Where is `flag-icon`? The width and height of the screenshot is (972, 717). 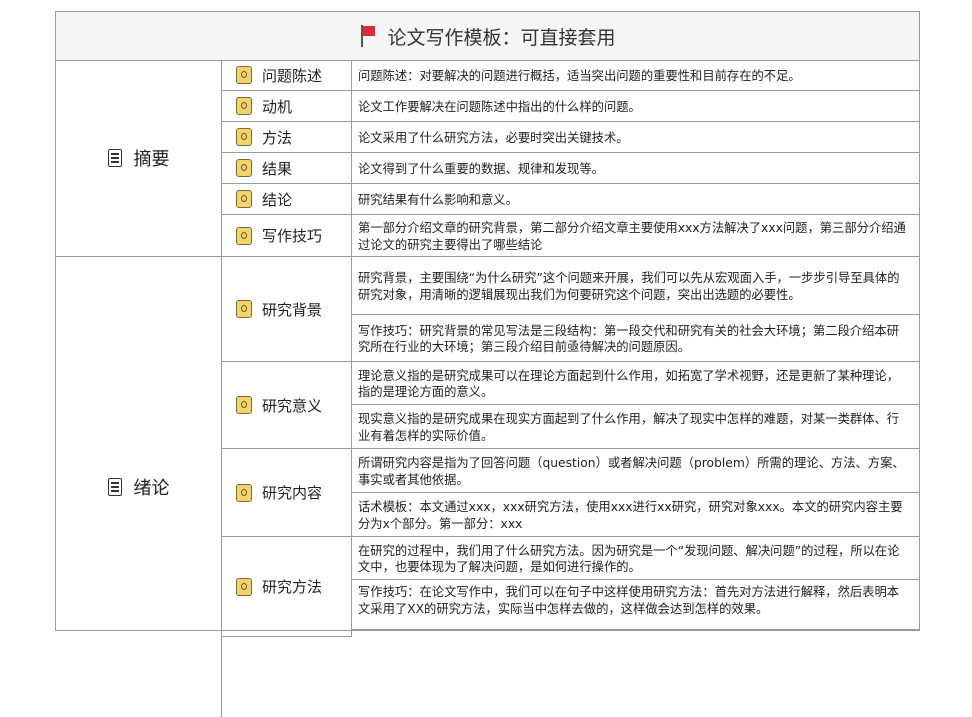 flag-icon is located at coordinates (368, 36).